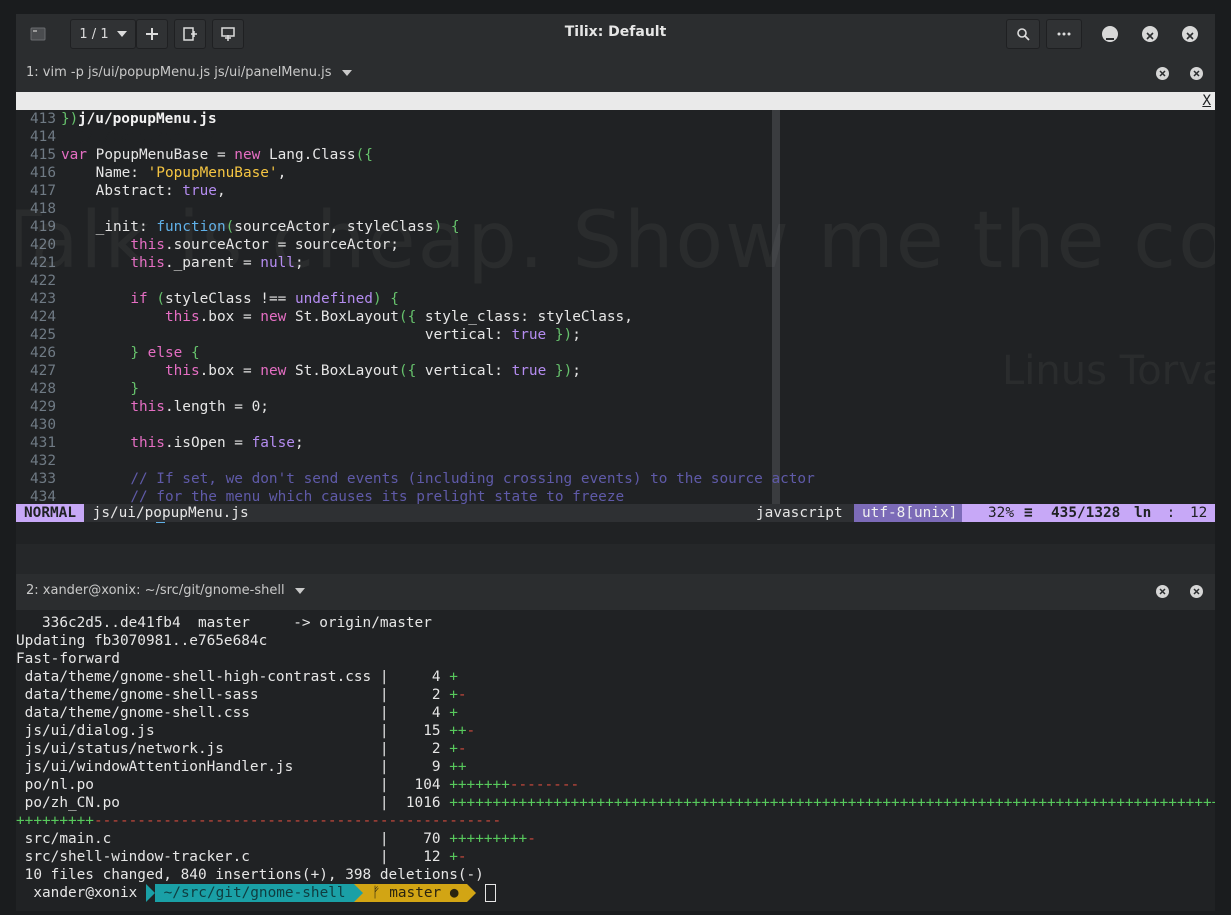 Image resolution: width=1231 pixels, height=915 pixels. Describe the element at coordinates (1028, 513) in the screenshot. I see `menu-lines-icon: ≡` at that location.